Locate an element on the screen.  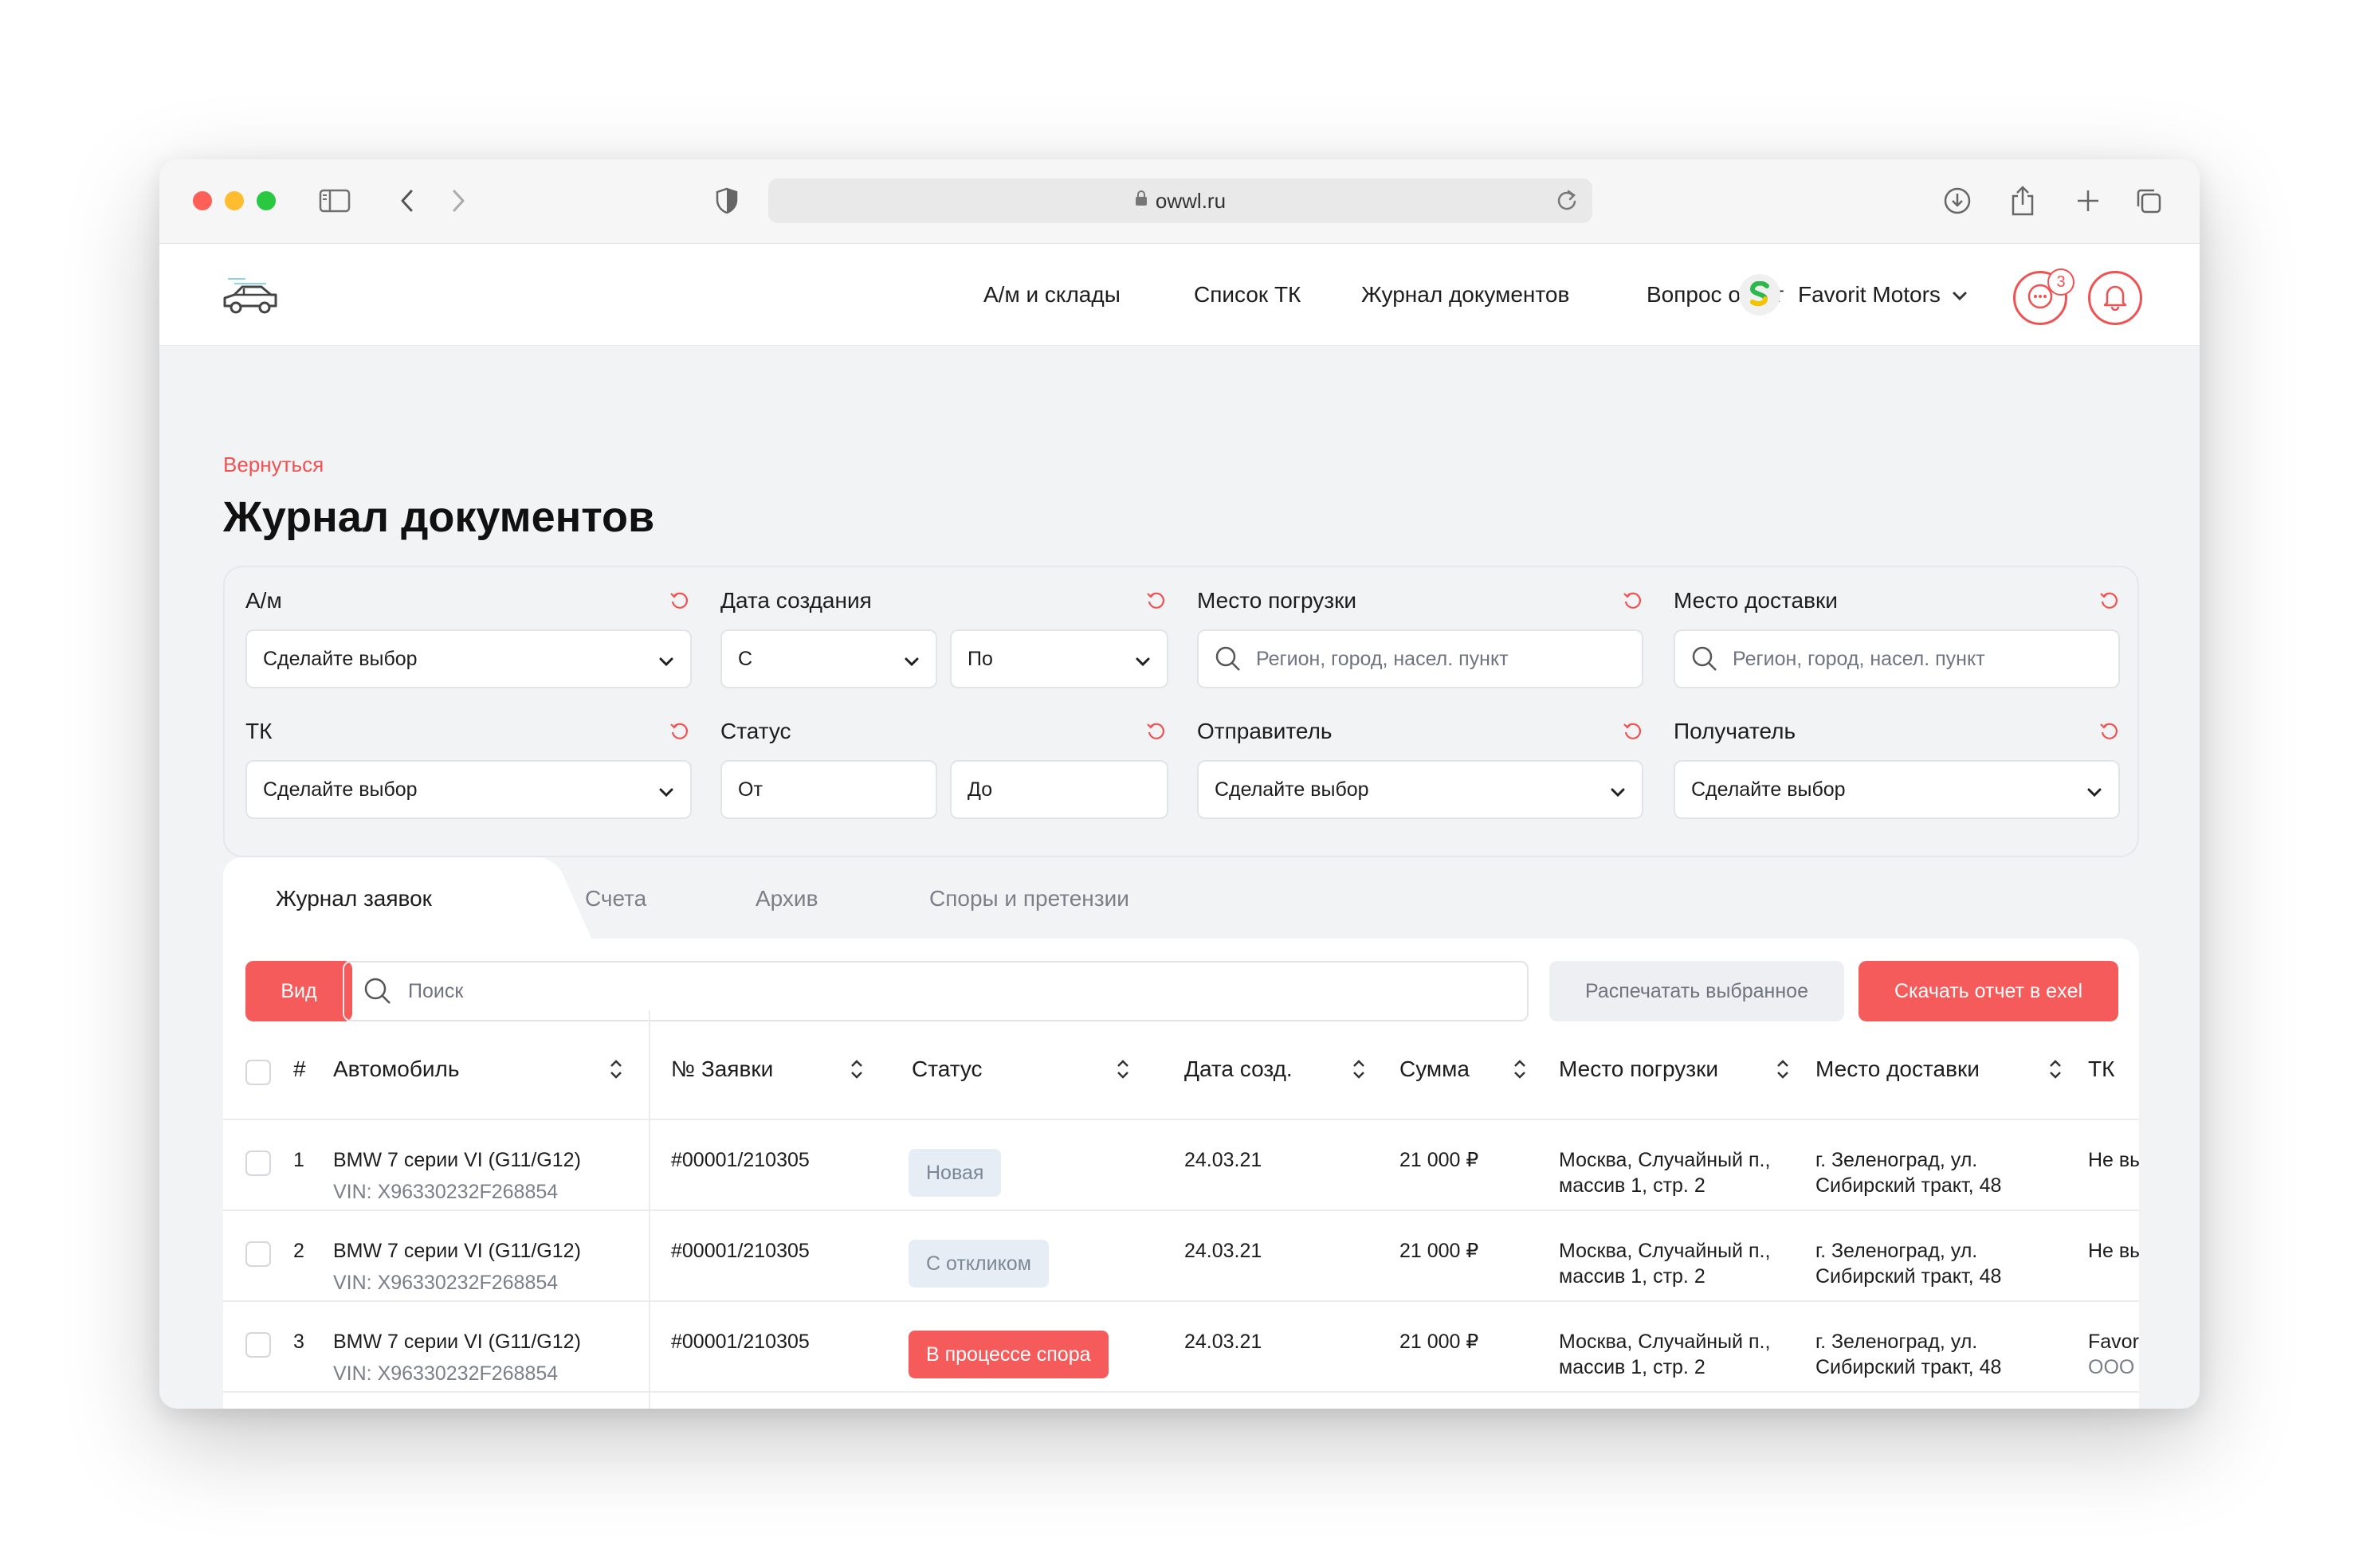
filter-sender-select: Сделайте выбор is located at coordinates (1420, 789).